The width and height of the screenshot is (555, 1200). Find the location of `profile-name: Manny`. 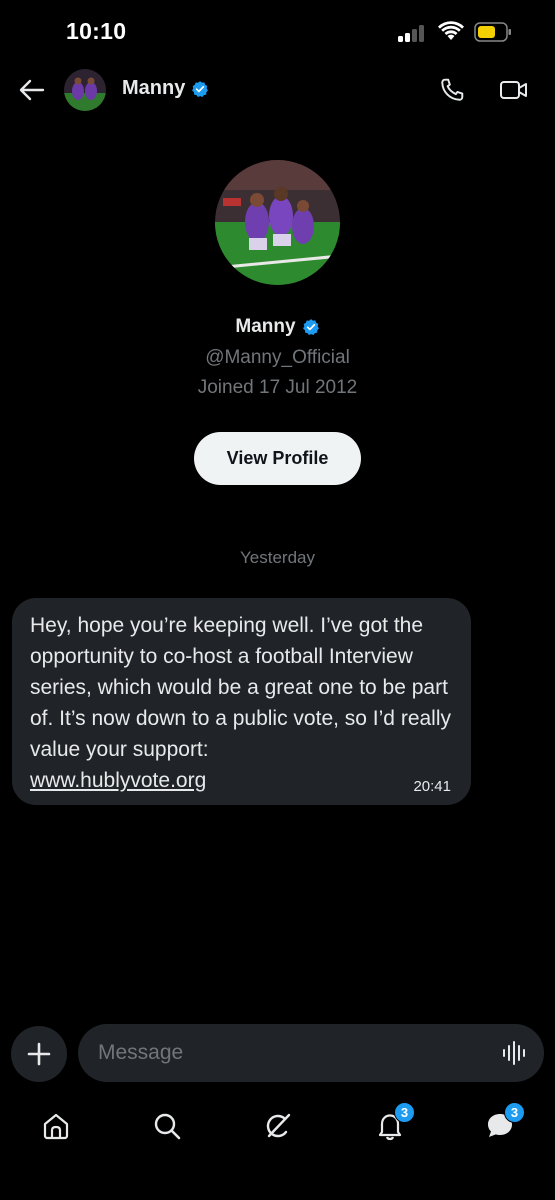

profile-name: Manny is located at coordinates (277, 327).